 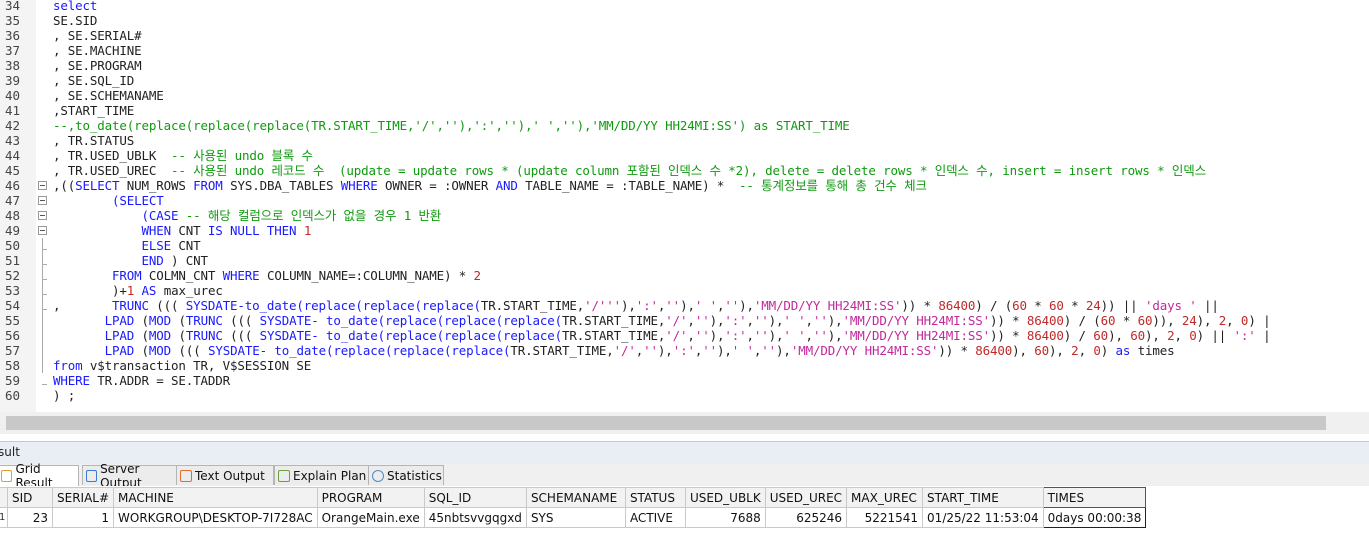 I want to click on tab-server-output: Server Output, so click(x=130, y=476).